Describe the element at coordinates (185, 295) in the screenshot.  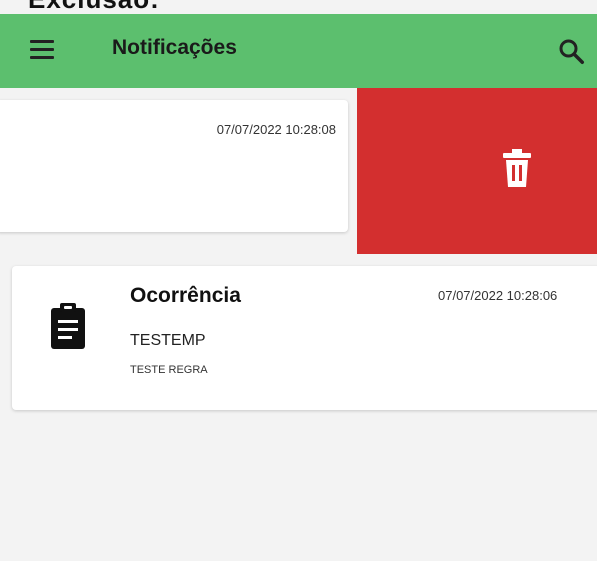
I see `notification-title: Ocorrência` at that location.